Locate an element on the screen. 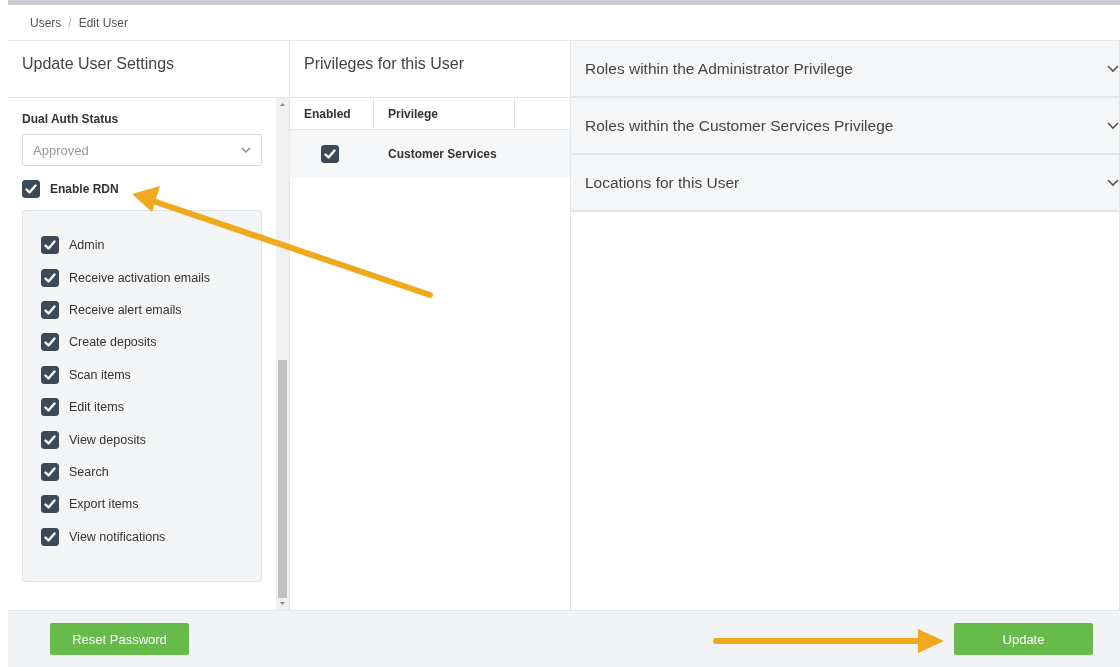  table-cell-text: Customer Services is located at coordinates (442, 154).